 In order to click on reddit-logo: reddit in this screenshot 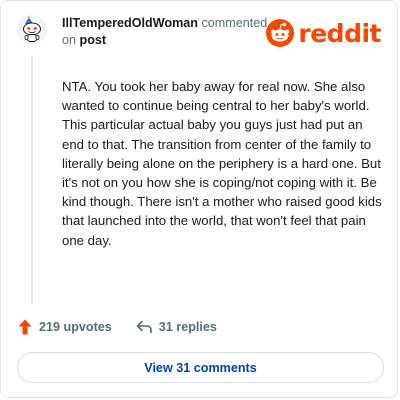, I will do `click(323, 33)`.